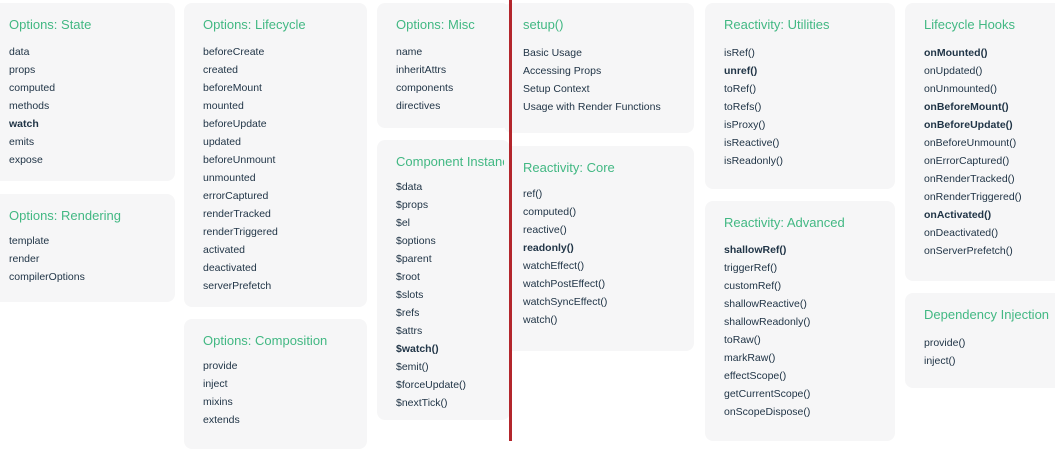 Image resolution: width=1055 pixels, height=449 pixels. I want to click on api-link-get-current-scope: getCurrentScope(), so click(767, 394).